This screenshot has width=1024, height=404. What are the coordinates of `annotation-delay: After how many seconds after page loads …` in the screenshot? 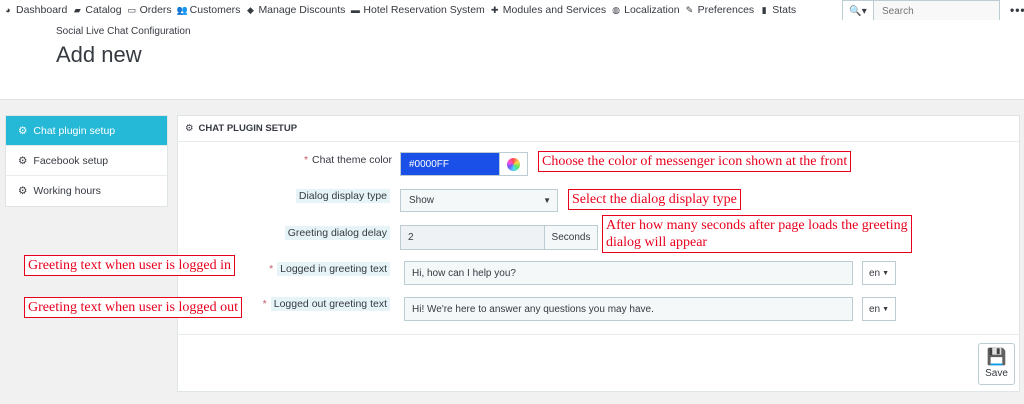 It's located at (757, 234).